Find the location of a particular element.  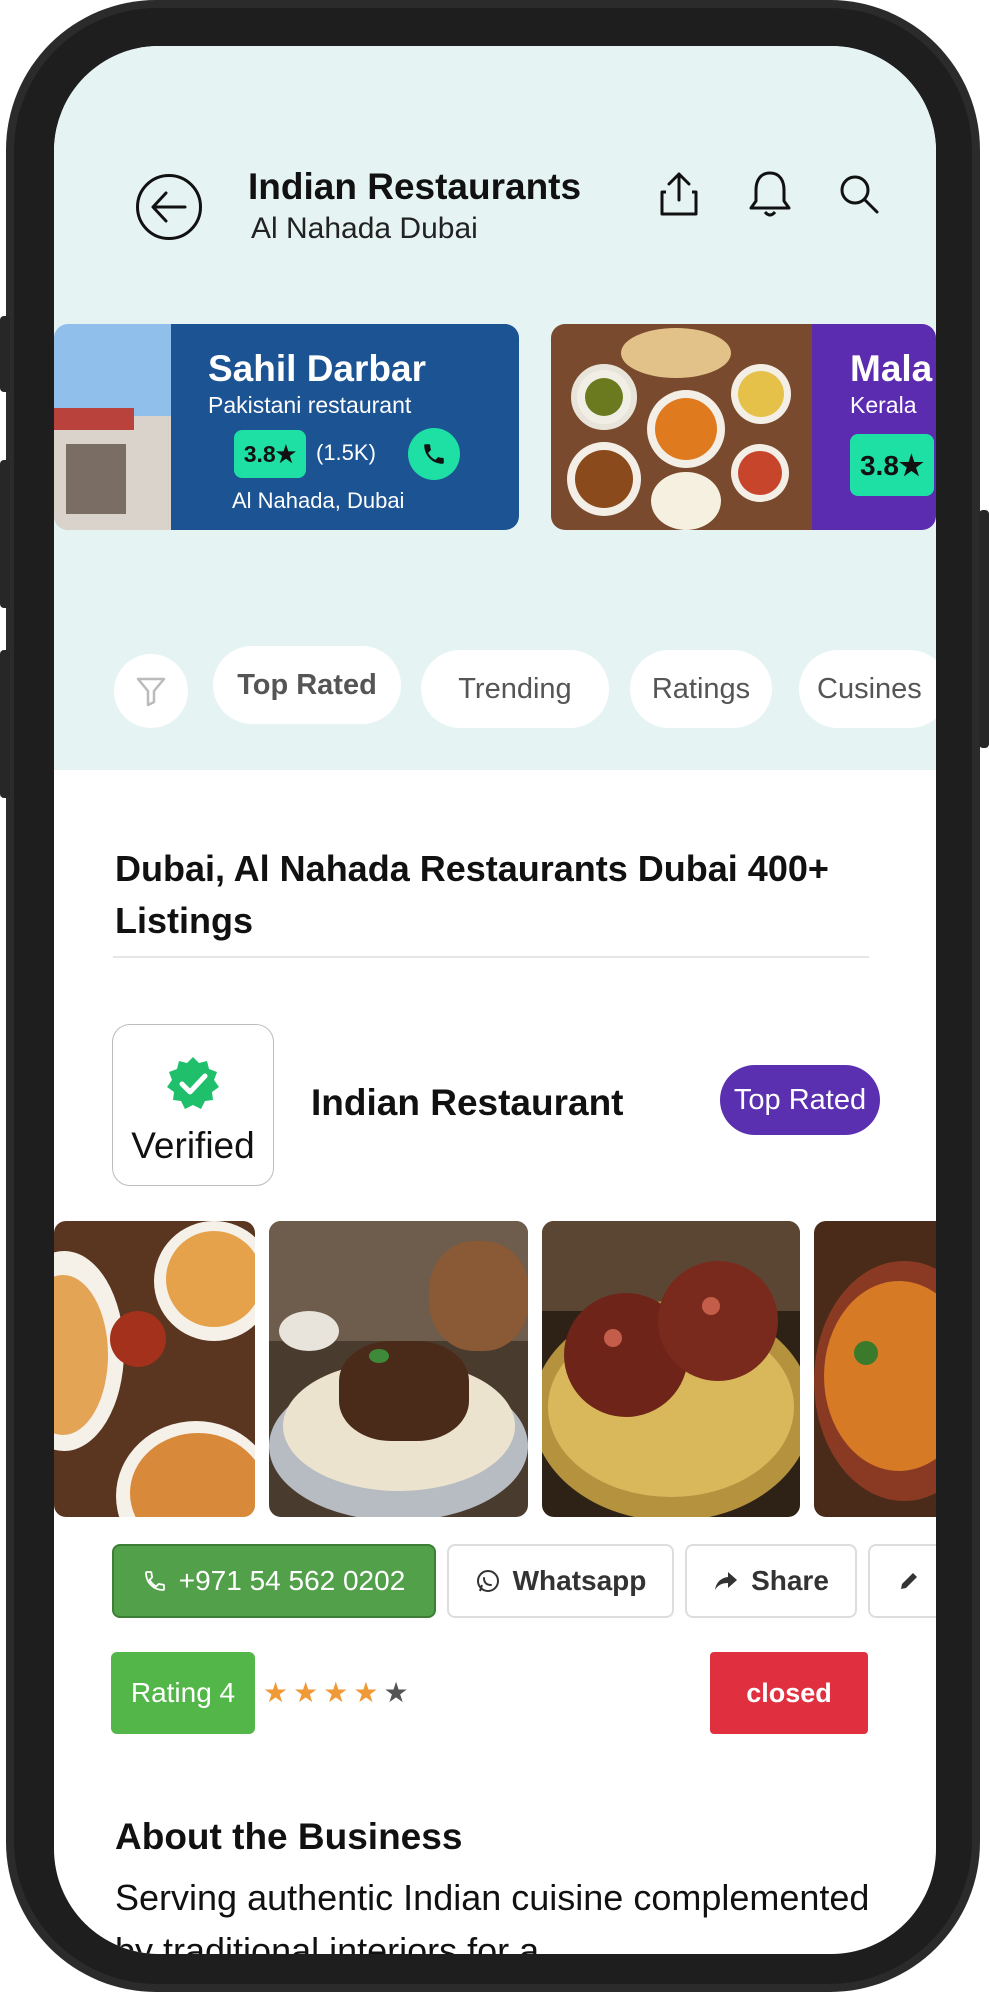

chip-top-rated: Top Rated is located at coordinates (307, 685).